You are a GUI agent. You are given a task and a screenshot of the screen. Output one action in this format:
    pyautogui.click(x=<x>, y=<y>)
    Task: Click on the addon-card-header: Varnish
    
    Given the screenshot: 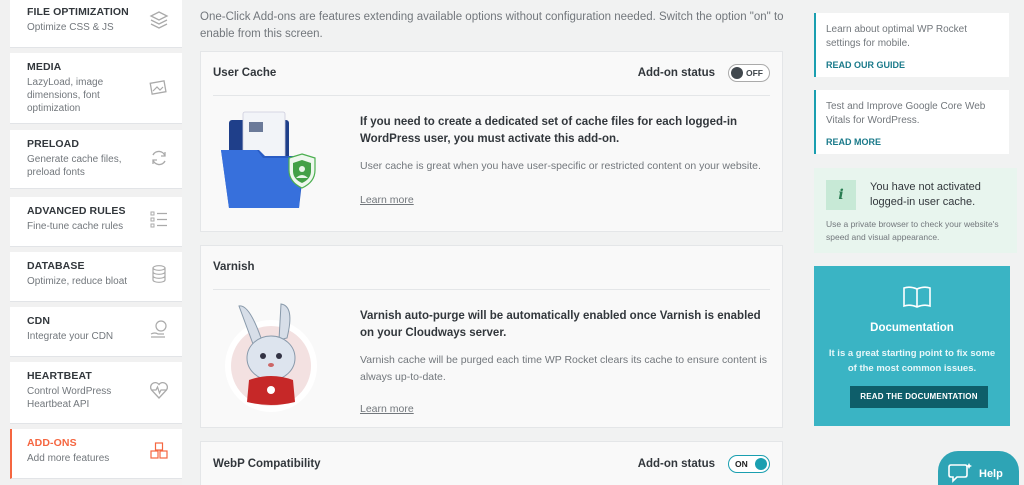 What is the action you would take?
    pyautogui.click(x=491, y=268)
    